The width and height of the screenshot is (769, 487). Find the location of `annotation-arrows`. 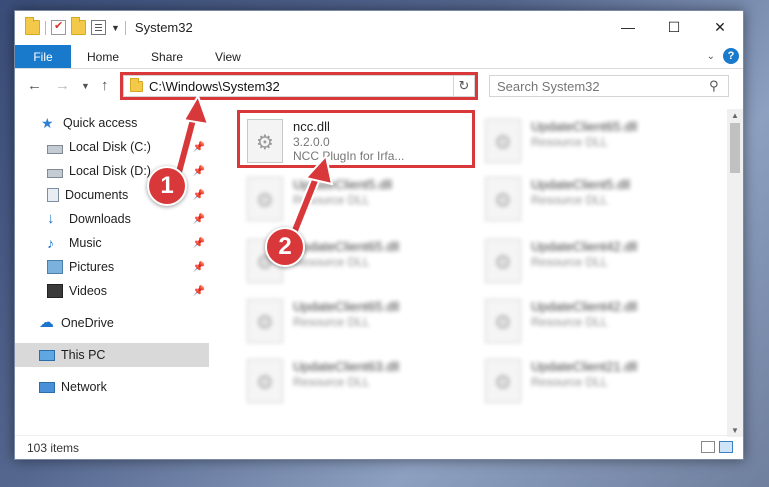

annotation-arrows is located at coordinates (253, 168).